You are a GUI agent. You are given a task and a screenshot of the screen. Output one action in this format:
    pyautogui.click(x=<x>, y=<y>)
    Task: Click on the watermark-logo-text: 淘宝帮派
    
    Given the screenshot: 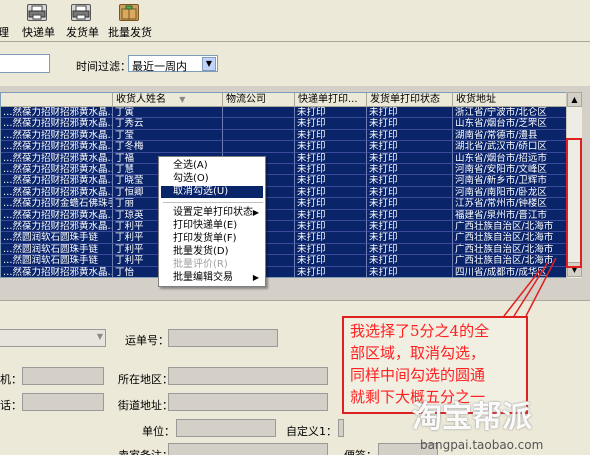 What is the action you would take?
    pyautogui.click(x=472, y=417)
    